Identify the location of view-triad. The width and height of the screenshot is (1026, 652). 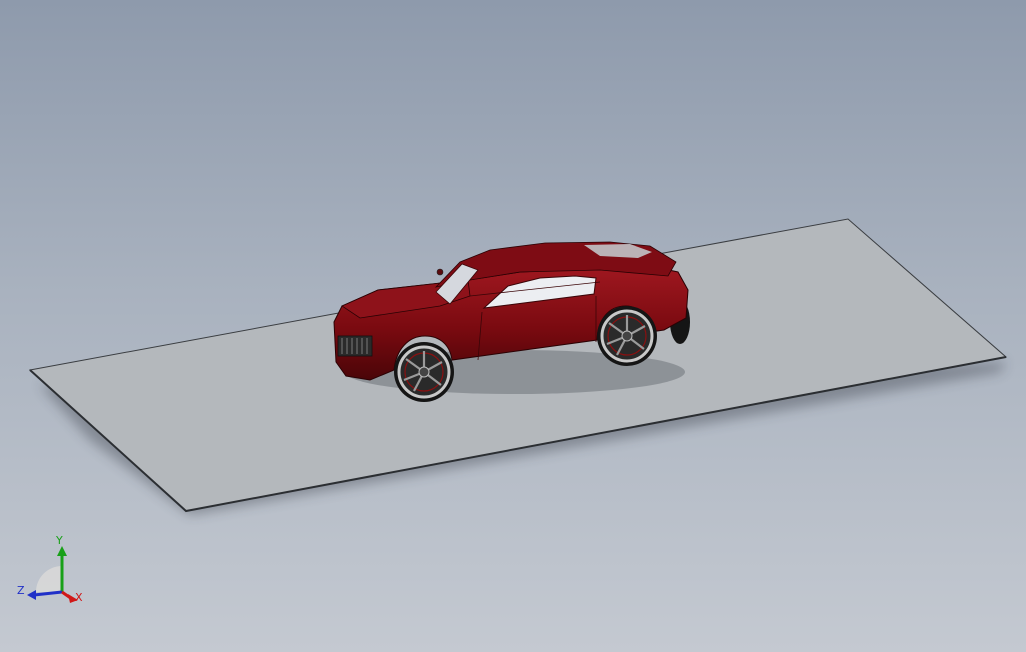
(52, 574).